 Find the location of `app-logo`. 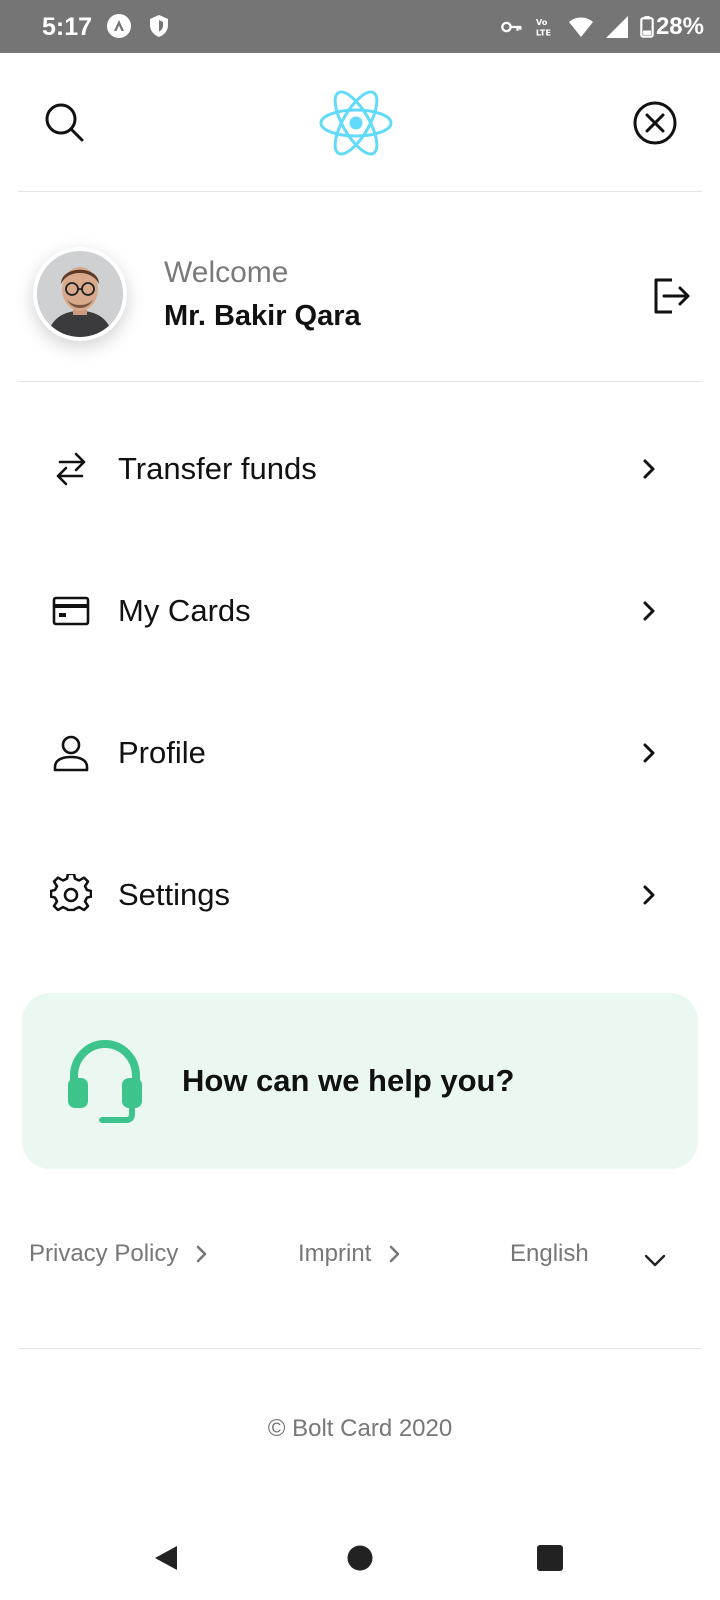

app-logo is located at coordinates (356, 123).